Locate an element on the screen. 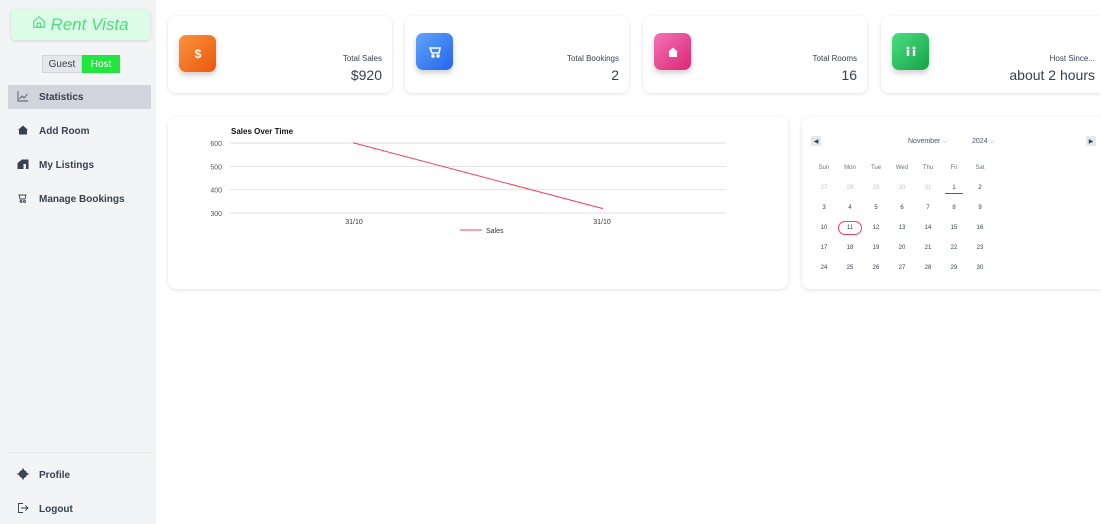  series-line-sales is located at coordinates (478, 175).